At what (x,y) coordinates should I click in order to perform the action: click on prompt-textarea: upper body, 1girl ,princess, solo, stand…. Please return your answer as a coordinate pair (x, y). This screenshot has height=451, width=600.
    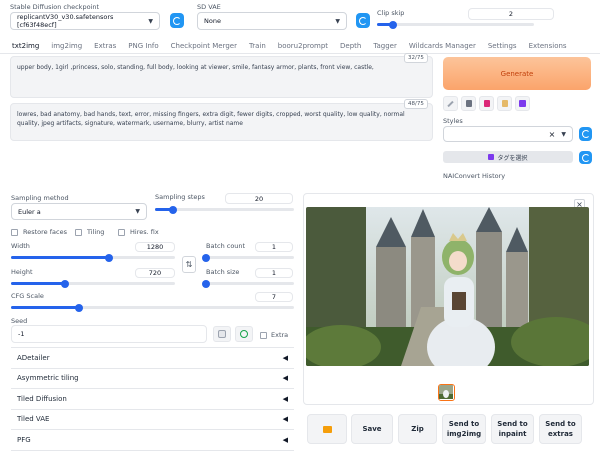
    Looking at the image, I should click on (221, 77).